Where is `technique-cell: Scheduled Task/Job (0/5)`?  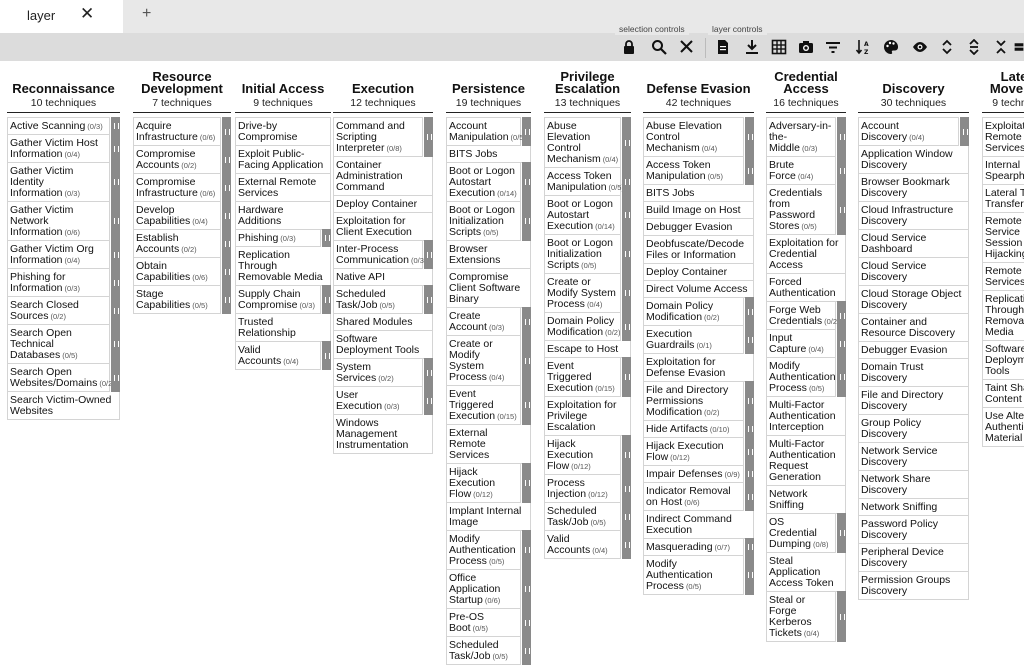 technique-cell: Scheduled Task/Job (0/5) is located at coordinates (383, 299).